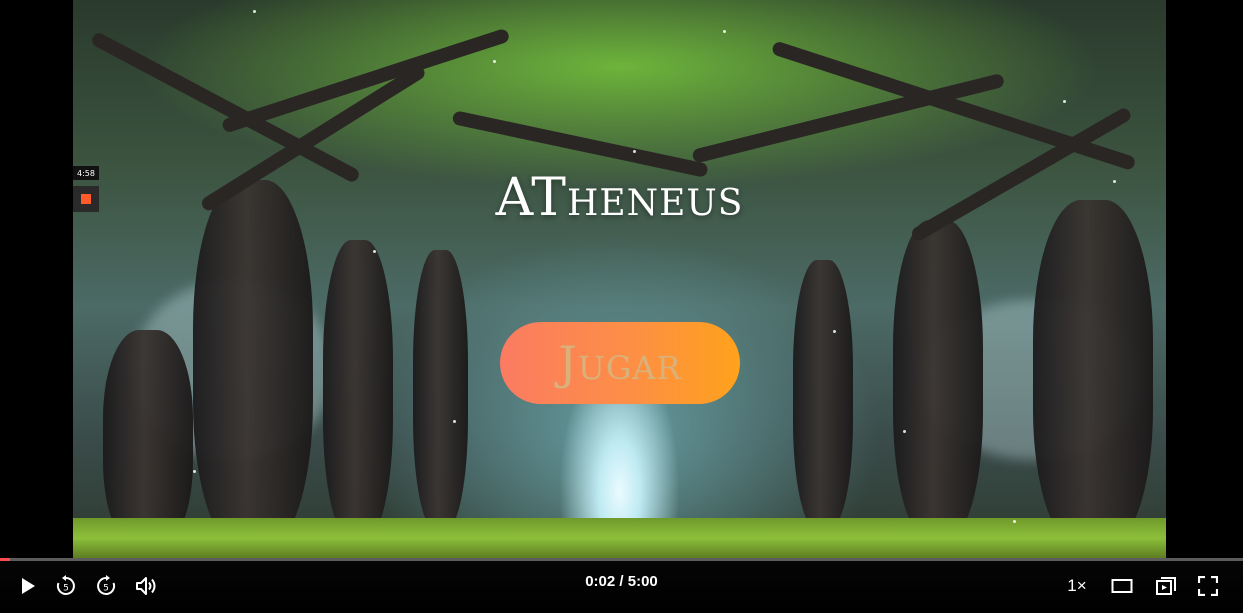 The height and width of the screenshot is (613, 1243). I want to click on forward-5-button: 5, so click(106, 586).